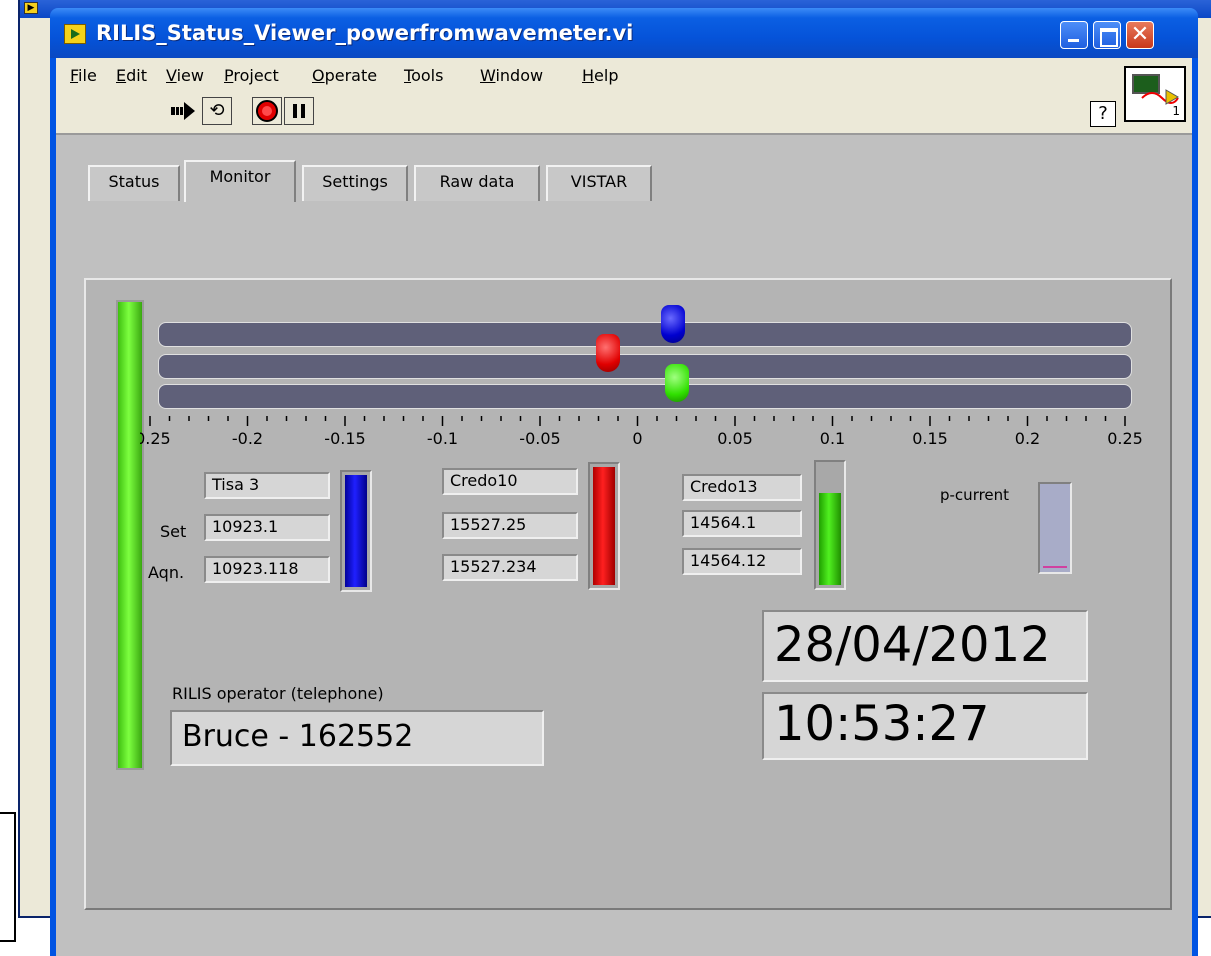 This screenshot has height=956, width=1211. Describe the element at coordinates (1055, 567) in the screenshot. I see `p-current-fill` at that location.